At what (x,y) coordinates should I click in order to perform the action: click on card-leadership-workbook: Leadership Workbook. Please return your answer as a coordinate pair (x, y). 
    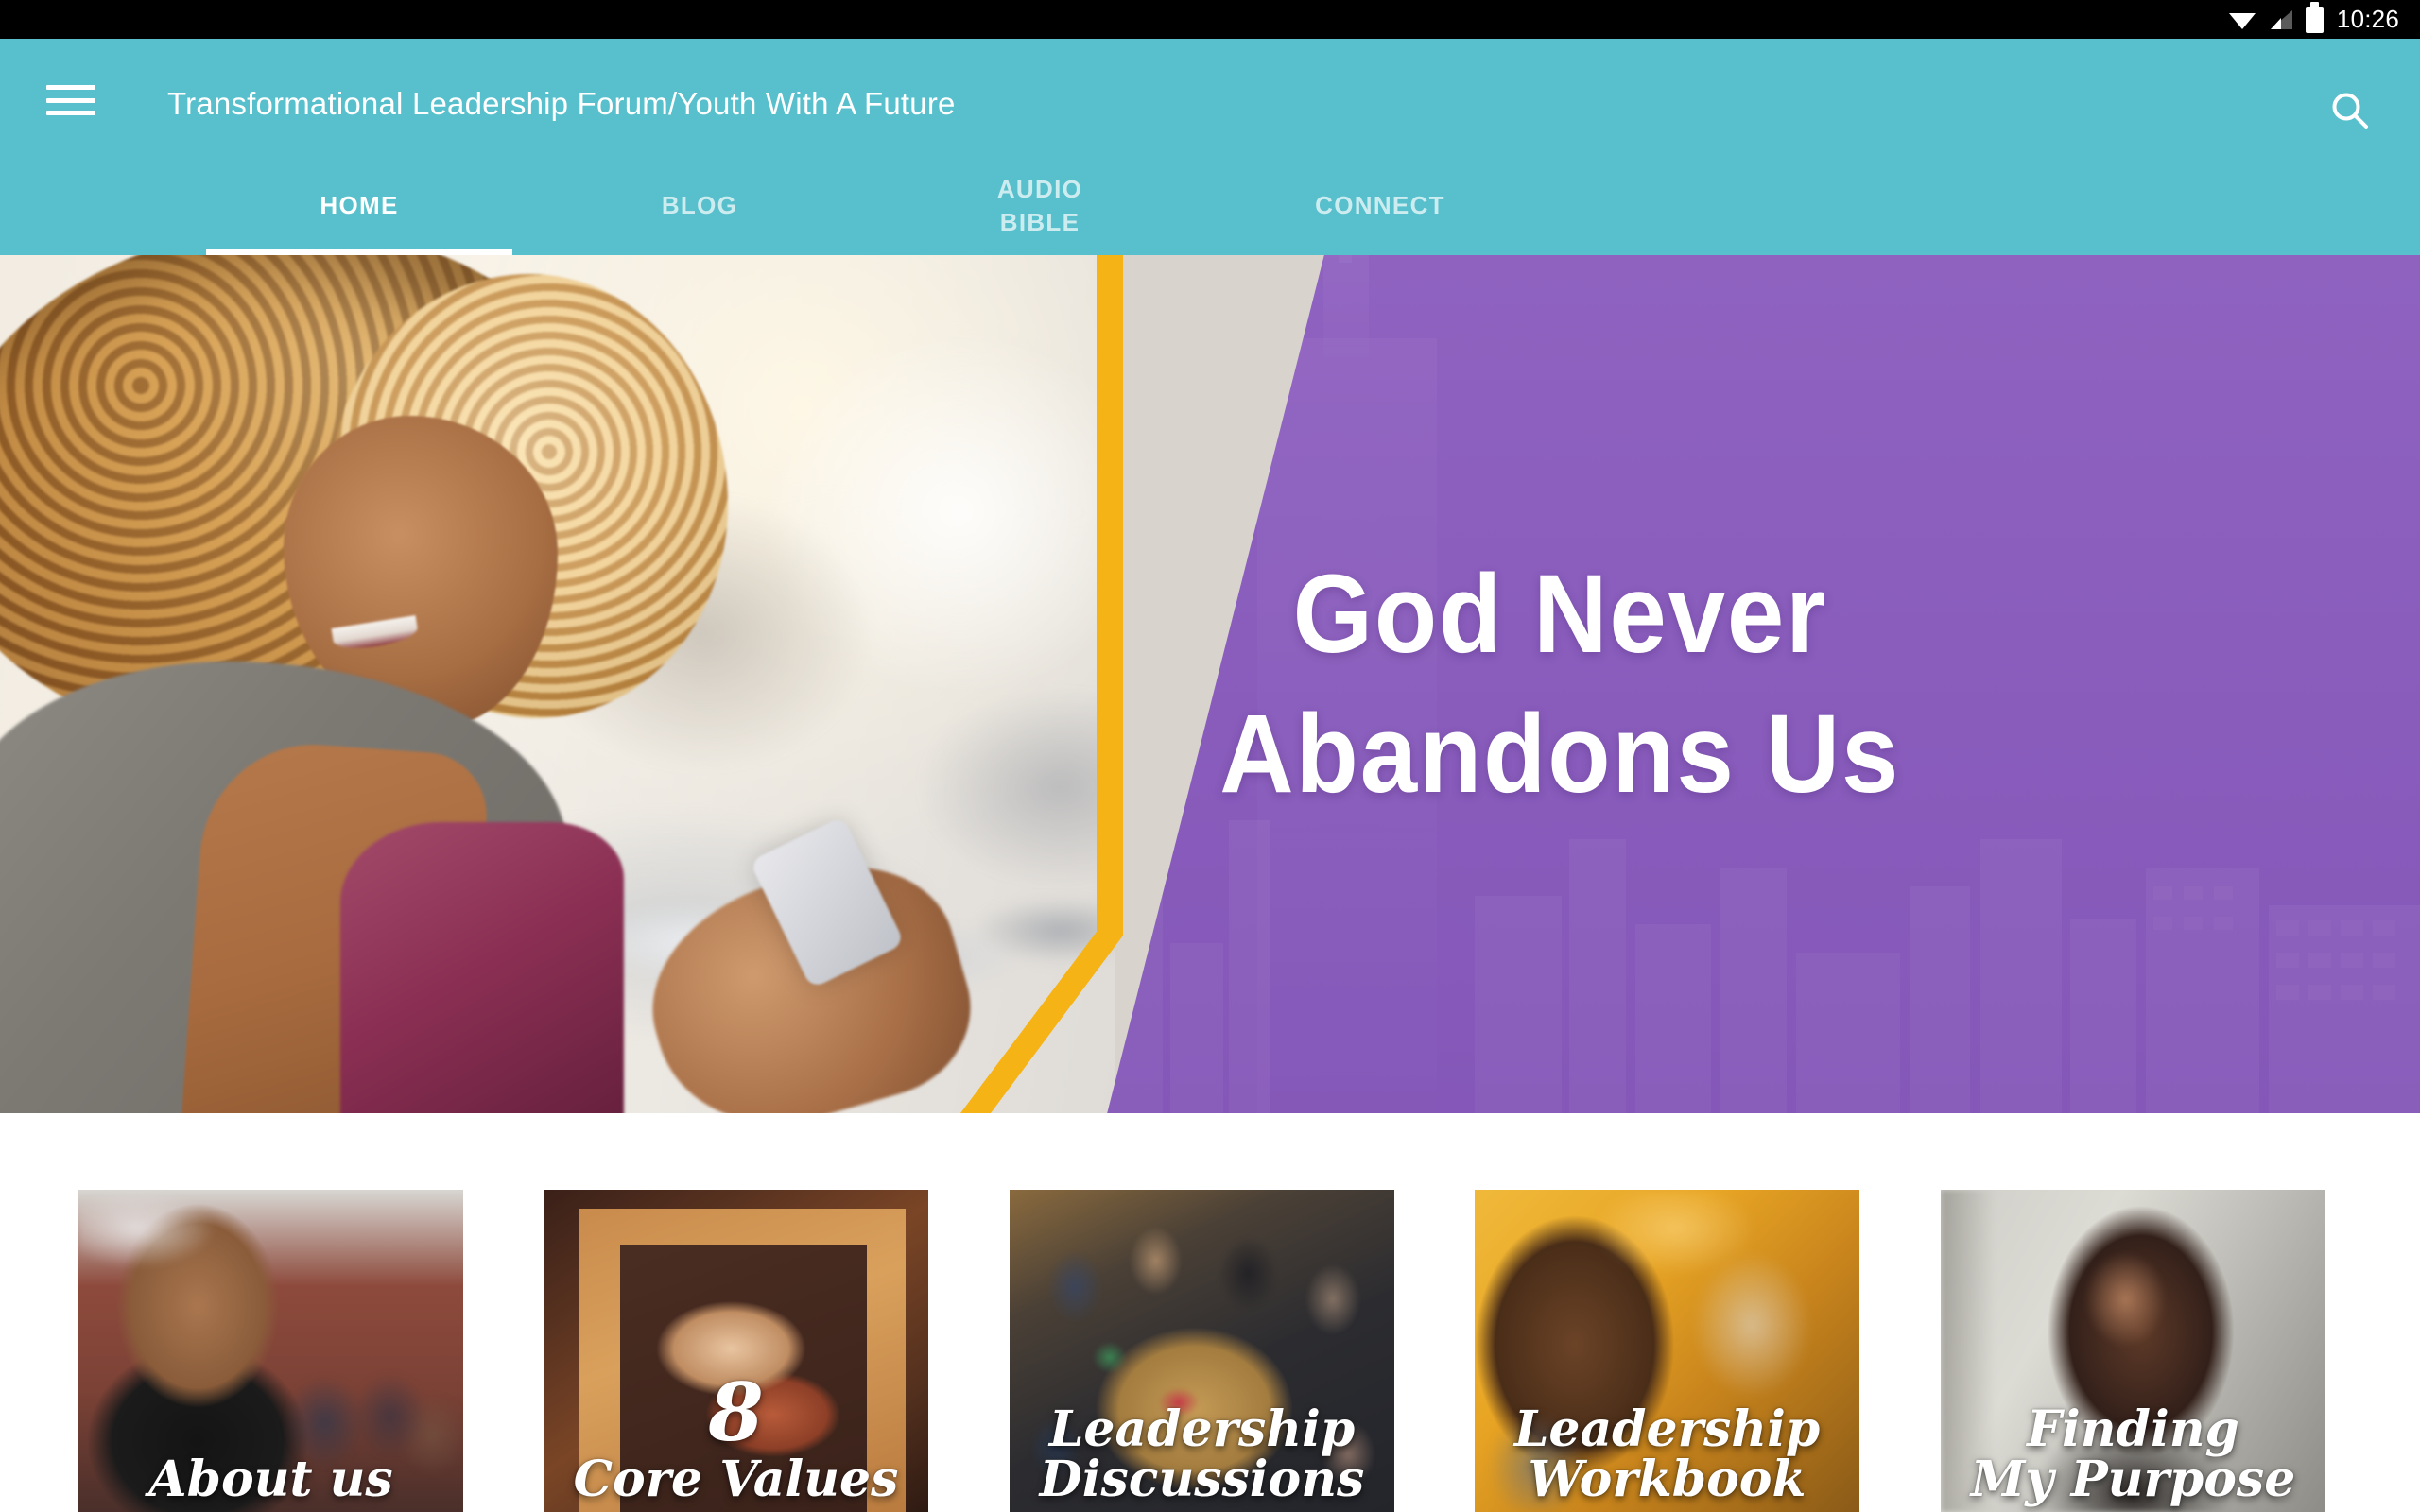
    Looking at the image, I should click on (1667, 1351).